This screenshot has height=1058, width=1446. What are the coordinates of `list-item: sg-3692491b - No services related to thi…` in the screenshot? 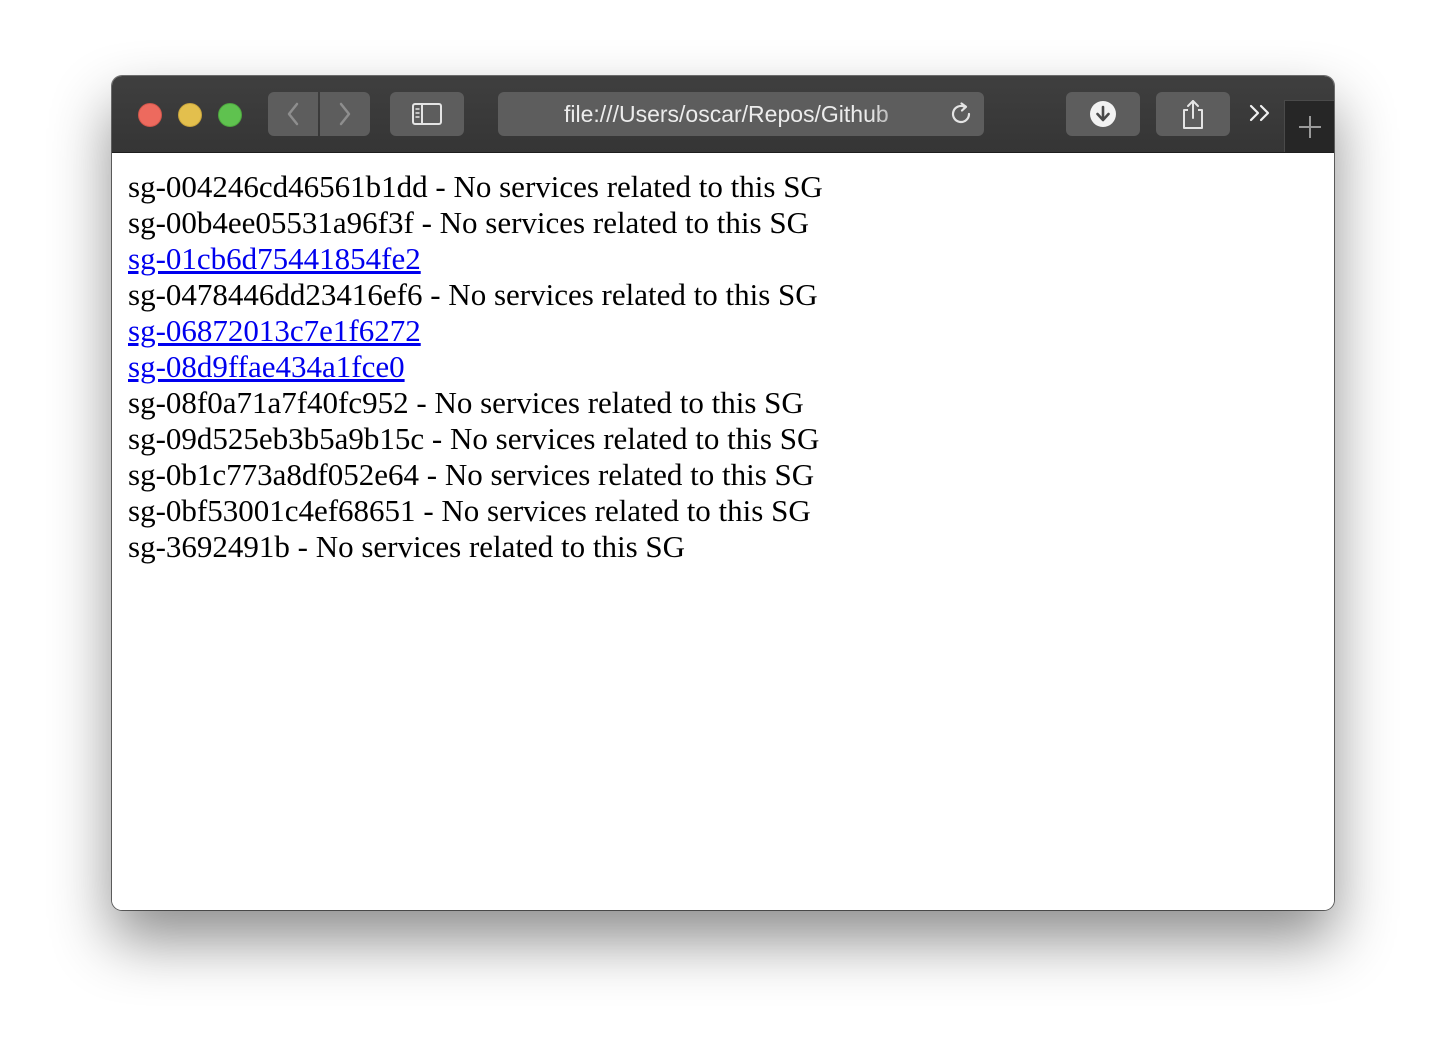 It's located at (475, 547).